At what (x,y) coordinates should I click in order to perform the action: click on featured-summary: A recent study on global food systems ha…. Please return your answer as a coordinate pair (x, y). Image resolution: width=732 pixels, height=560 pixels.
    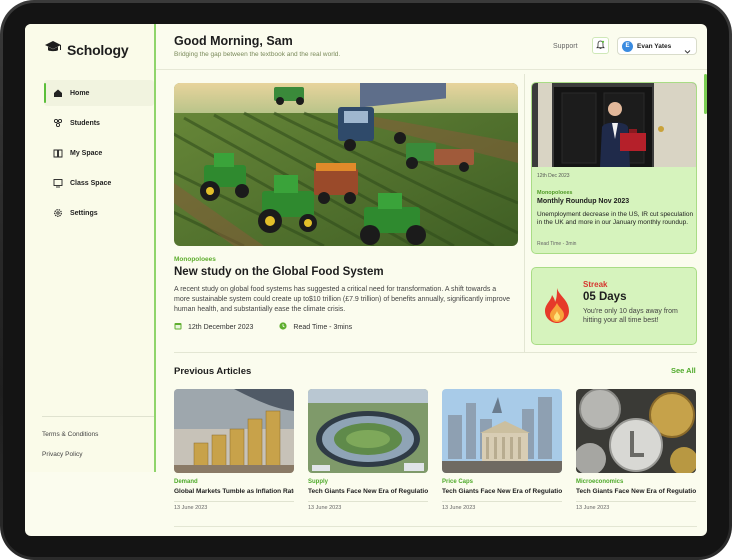
    Looking at the image, I should click on (342, 300).